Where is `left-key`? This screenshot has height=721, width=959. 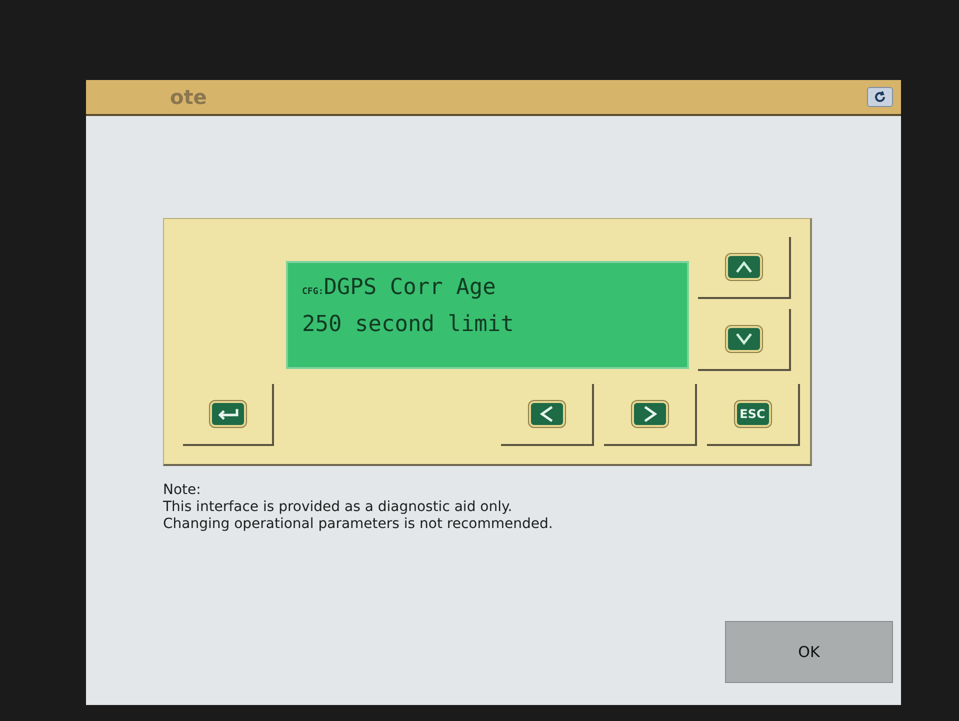
left-key is located at coordinates (546, 414).